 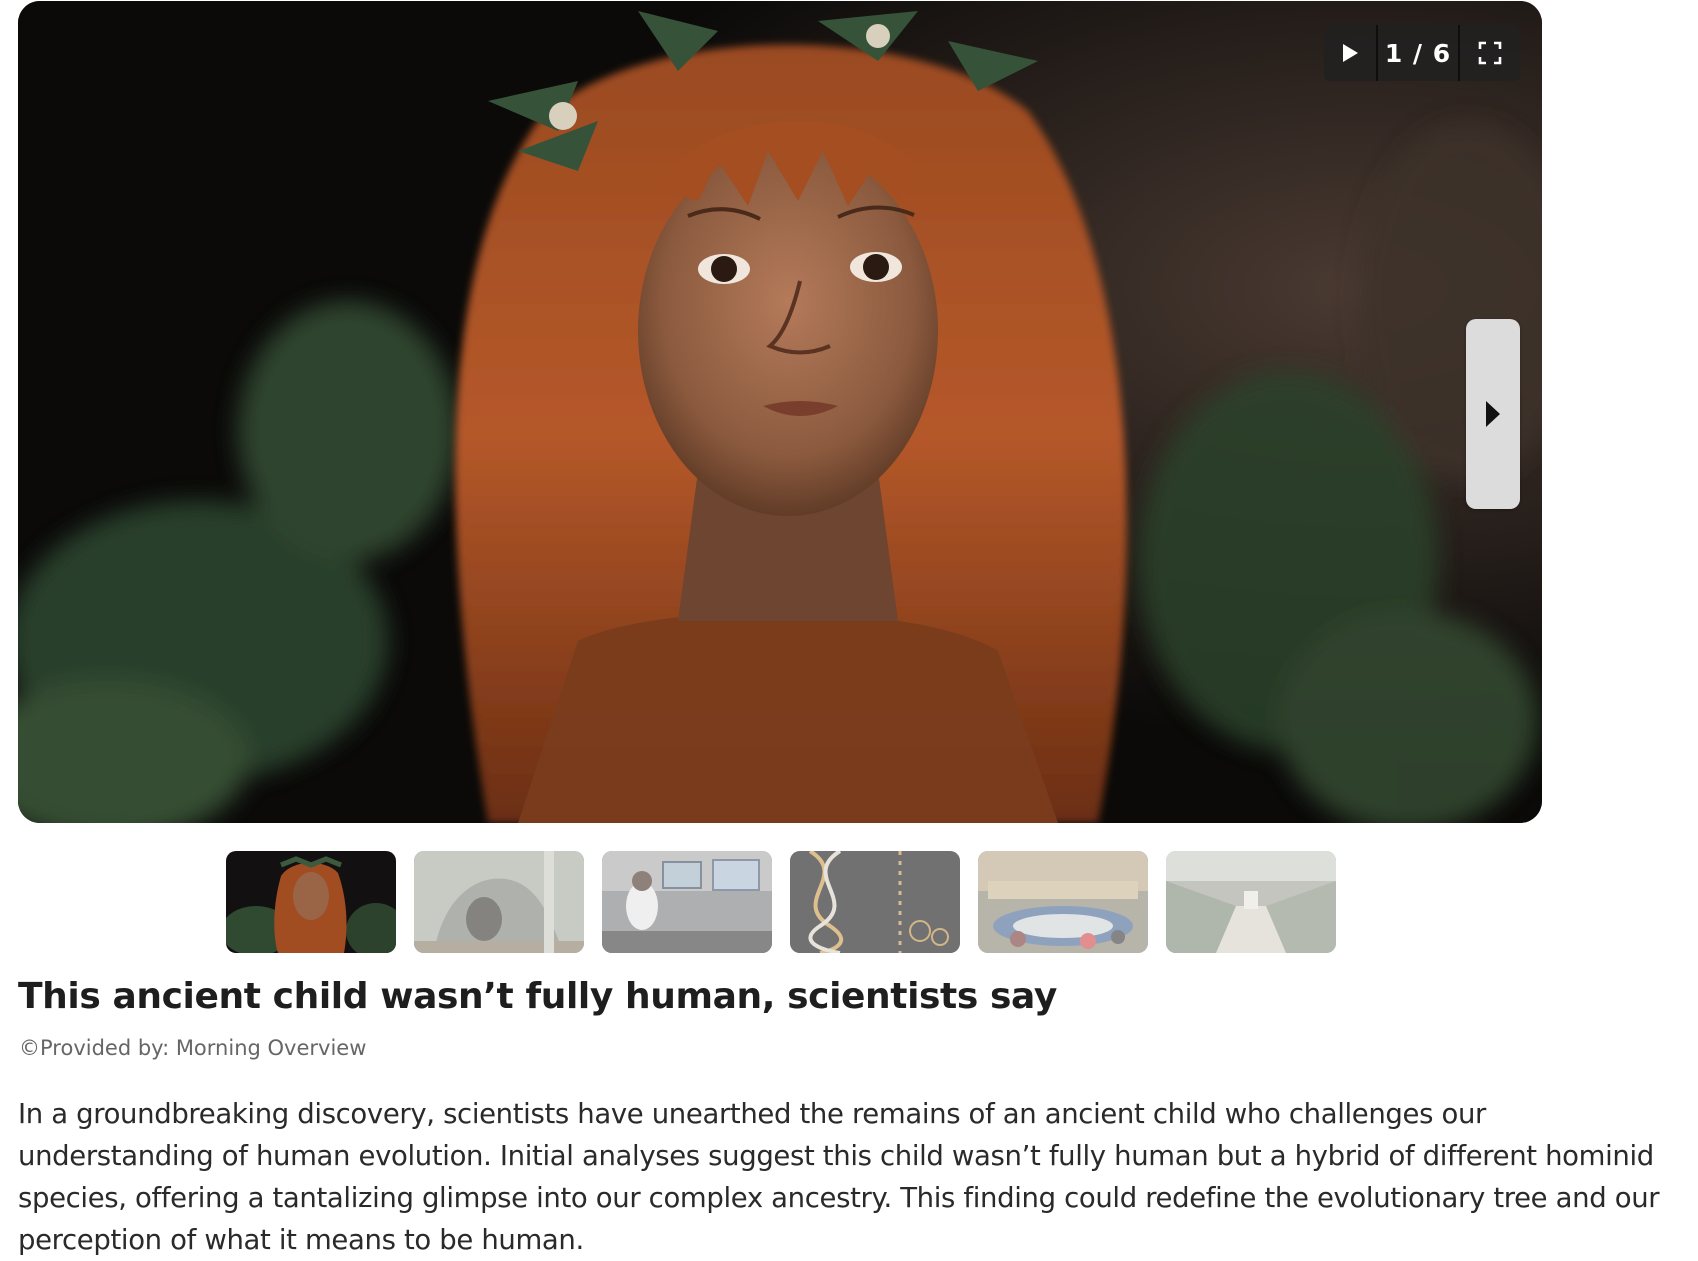 I want to click on play-icon, so click(x=1350, y=53).